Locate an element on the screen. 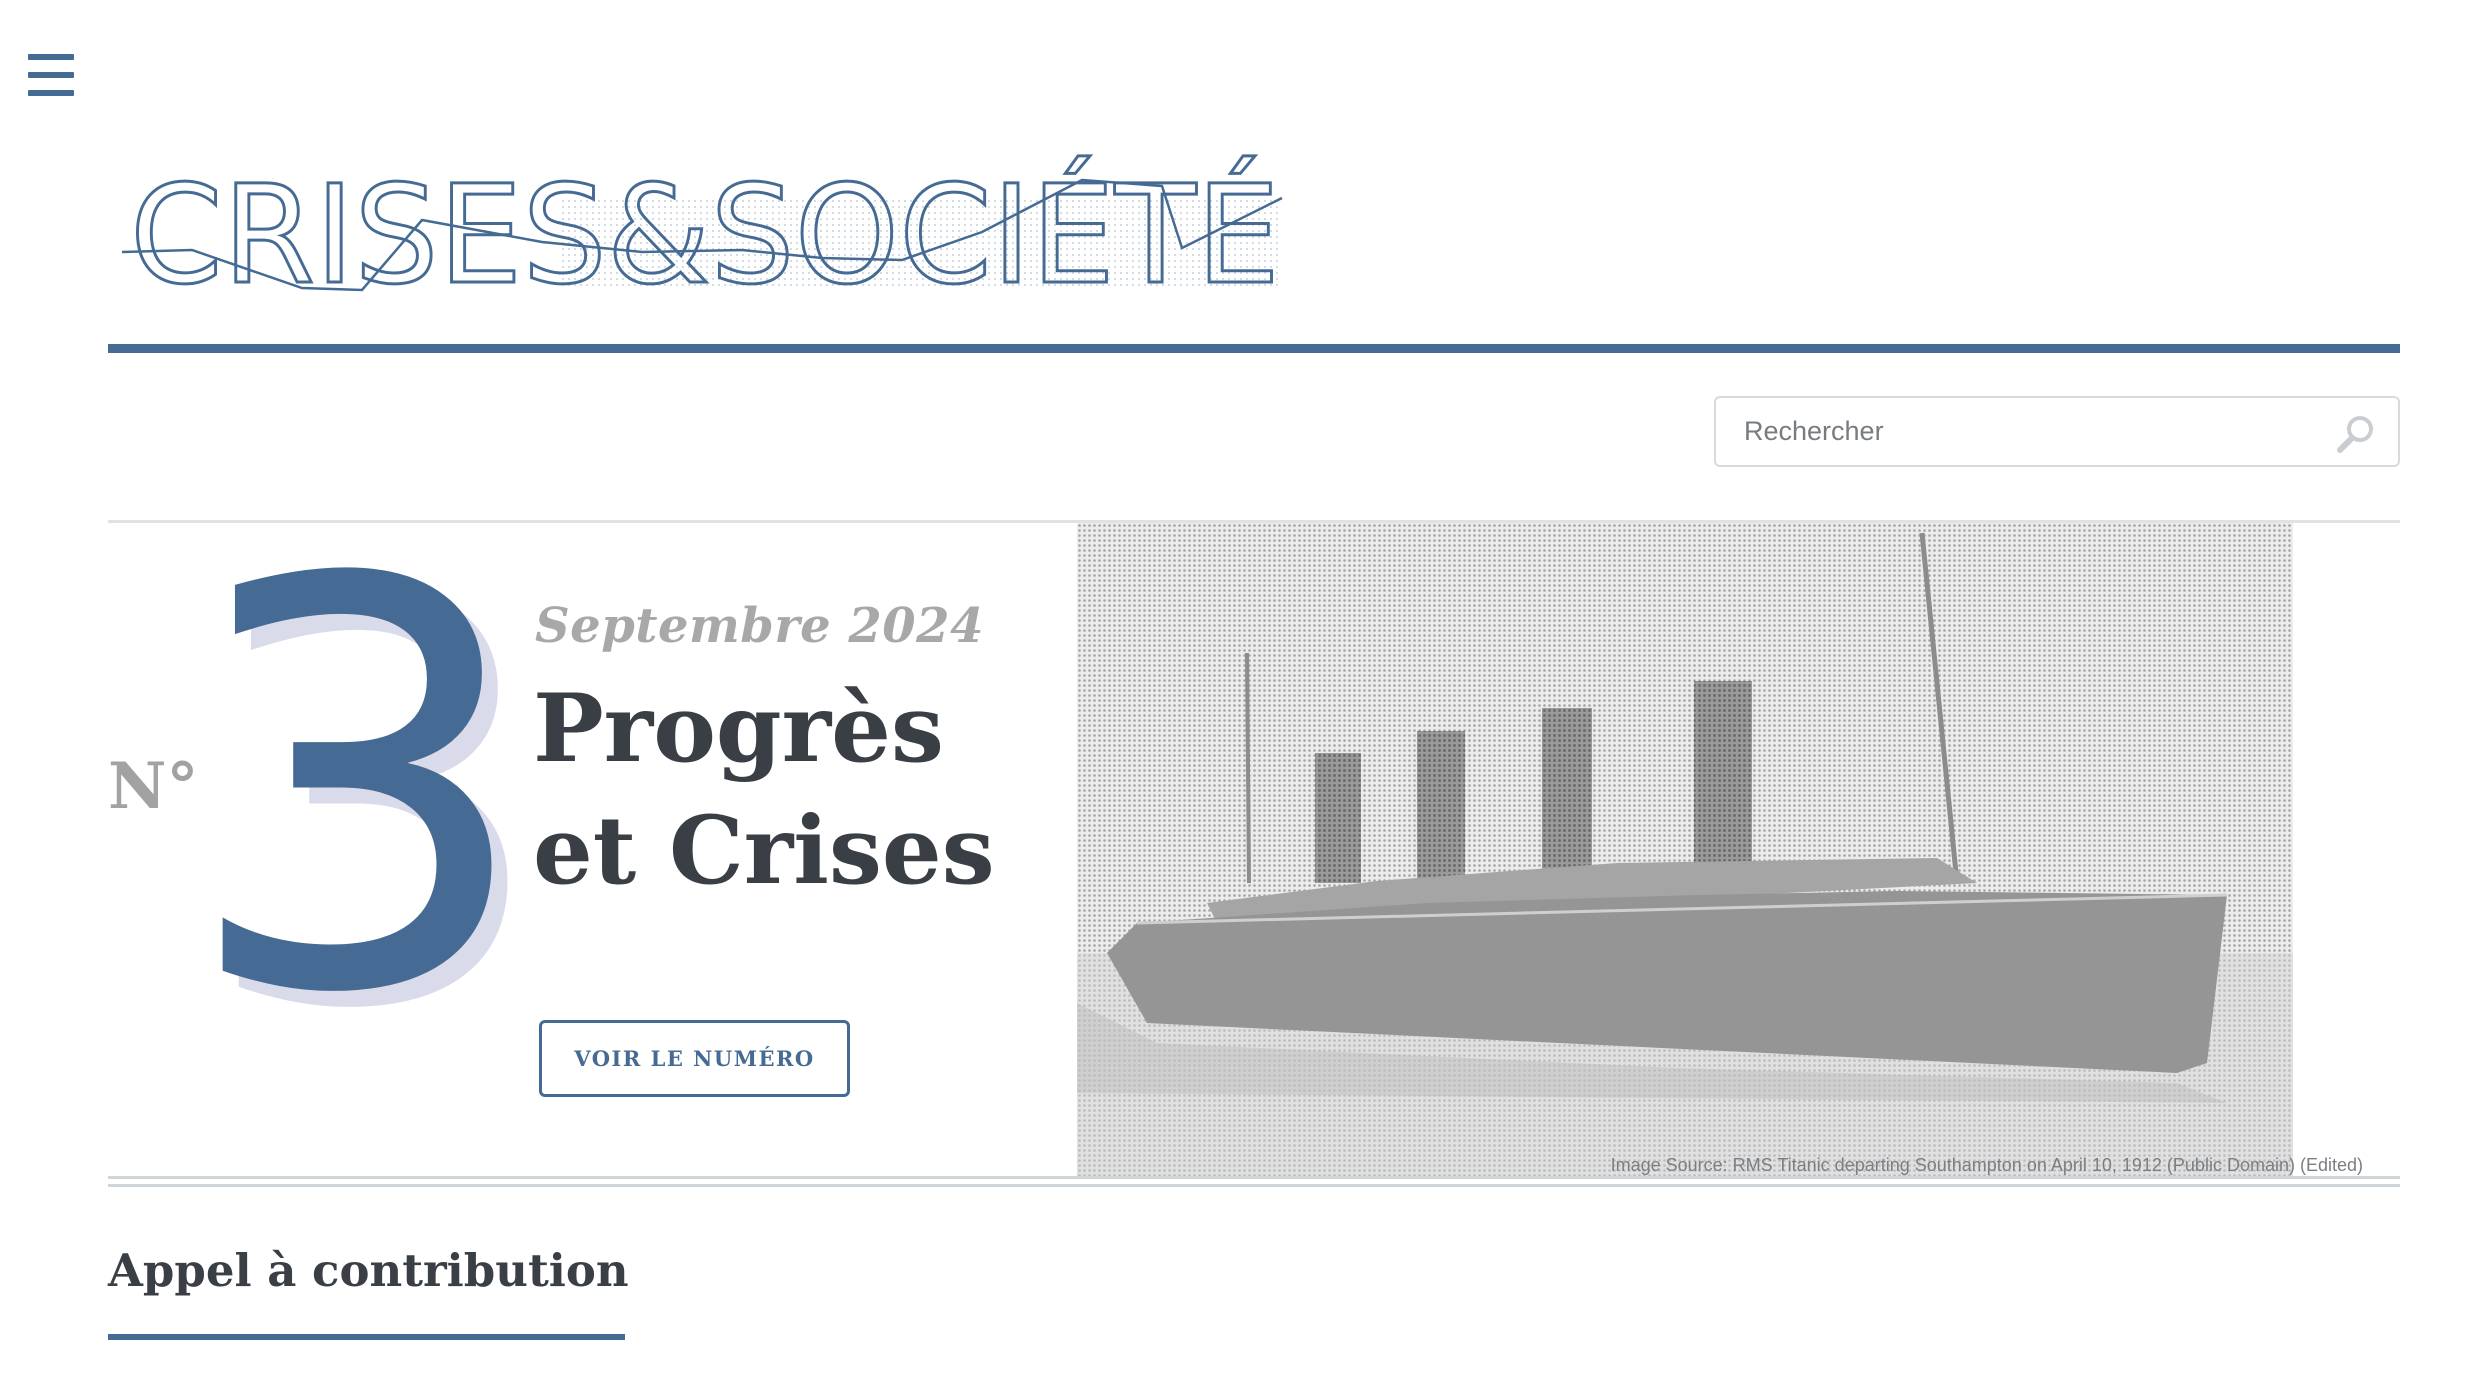 Image resolution: width=2480 pixels, height=1396 pixels. issue-number: 3 3 is located at coordinates (360, 798).